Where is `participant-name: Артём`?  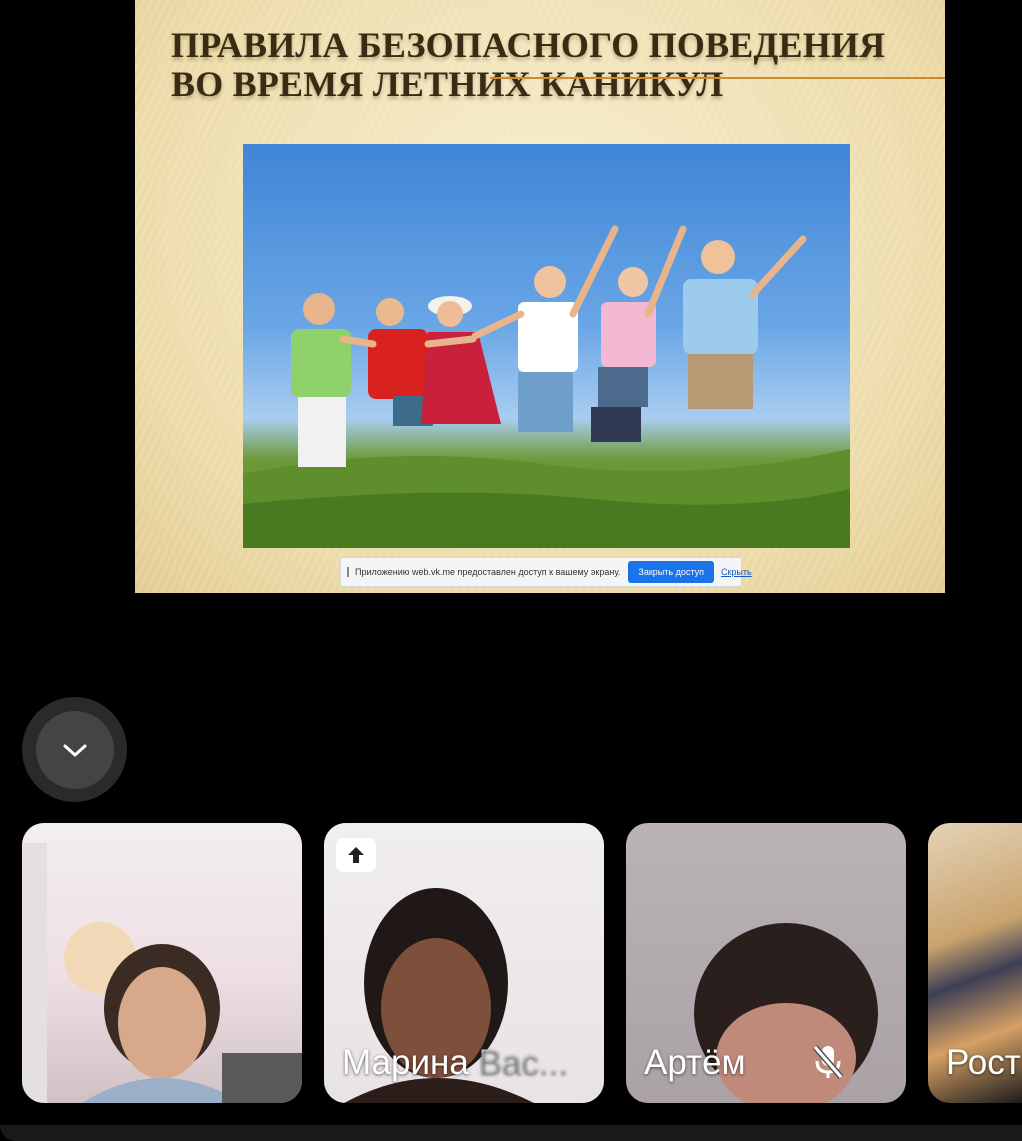 participant-name: Артём is located at coordinates (695, 1062).